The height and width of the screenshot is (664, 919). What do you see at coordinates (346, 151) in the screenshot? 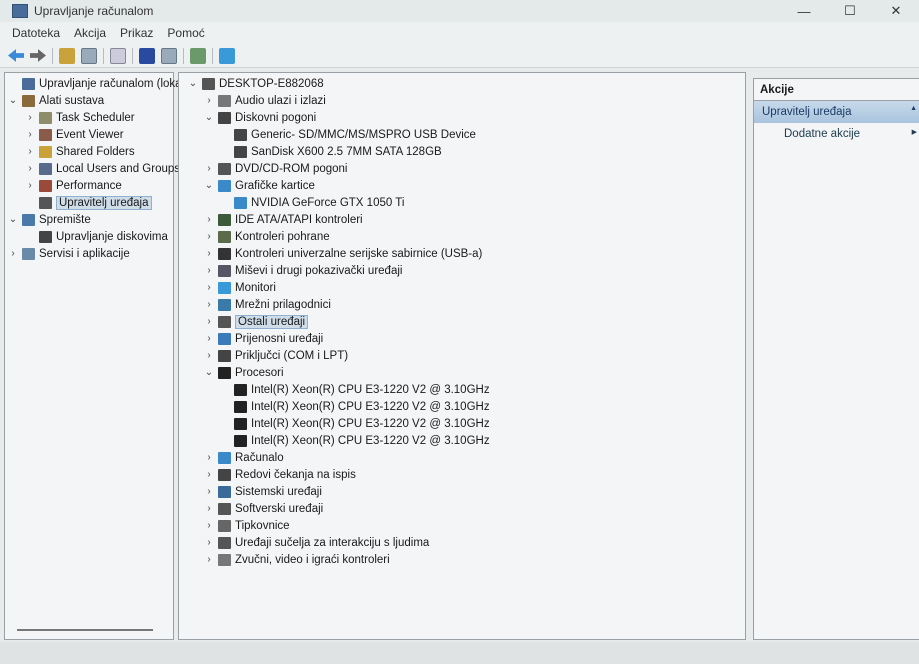
I see `tree-item-label: SanDisk X600 2.5 7MM SATA 128GB` at bounding box center [346, 151].